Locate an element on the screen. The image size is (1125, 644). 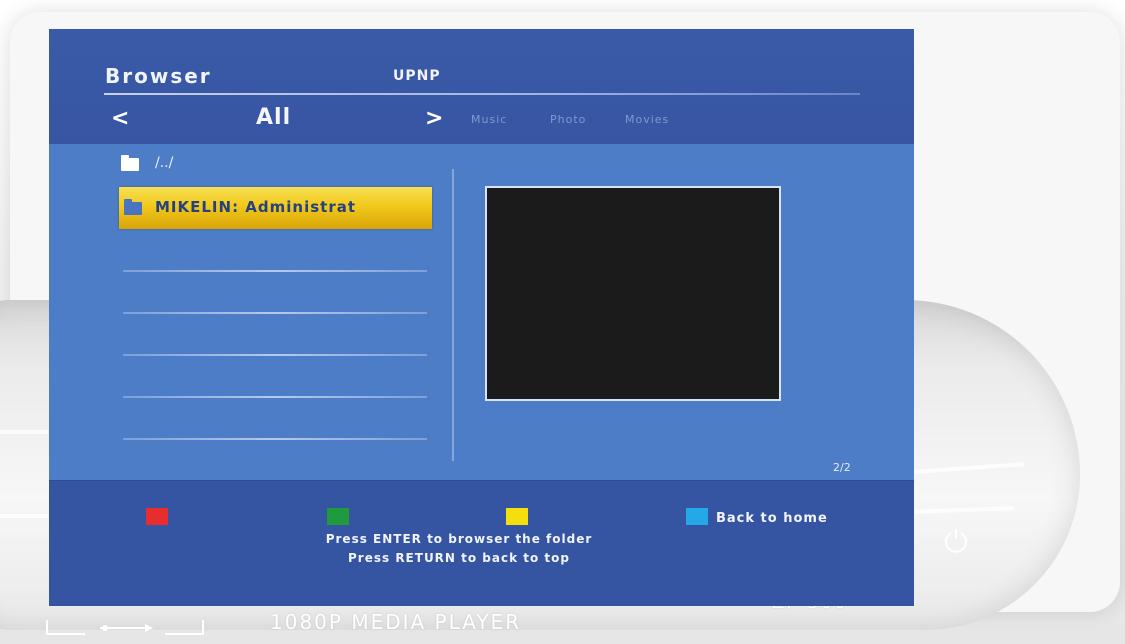
power-icon is located at coordinates (956, 540).